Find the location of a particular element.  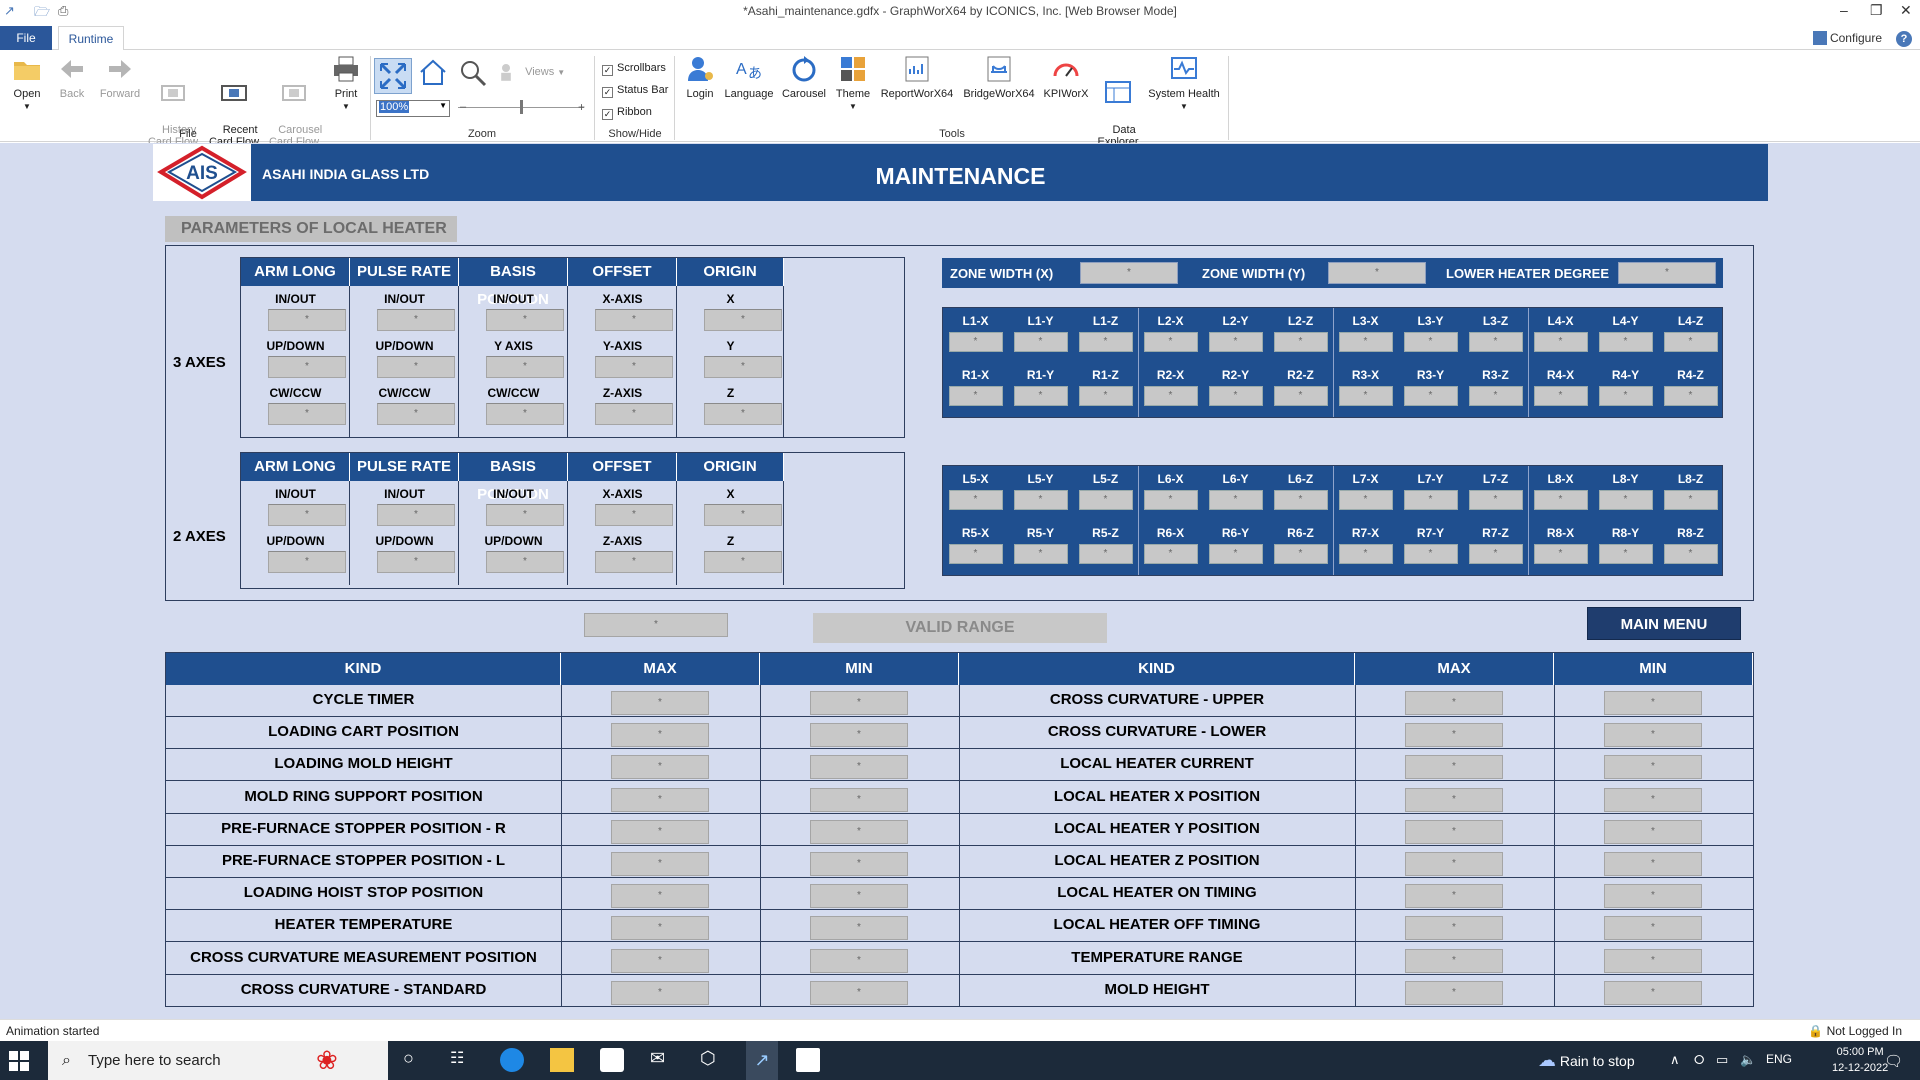

zoom-slider-thumb is located at coordinates (521, 107).